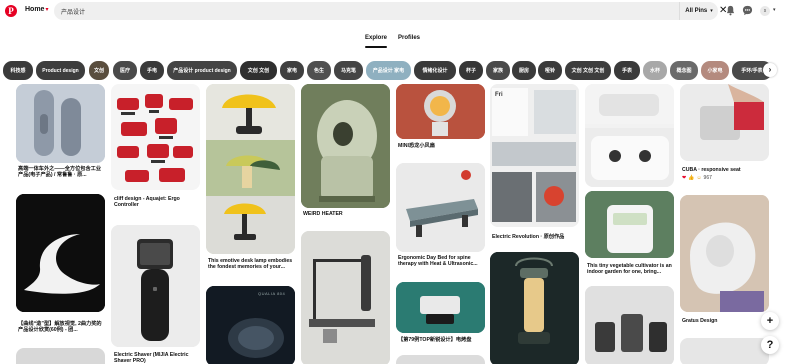  Describe the element at coordinates (770, 70) in the screenshot. I see `chevron-right-icon: ›` at that location.